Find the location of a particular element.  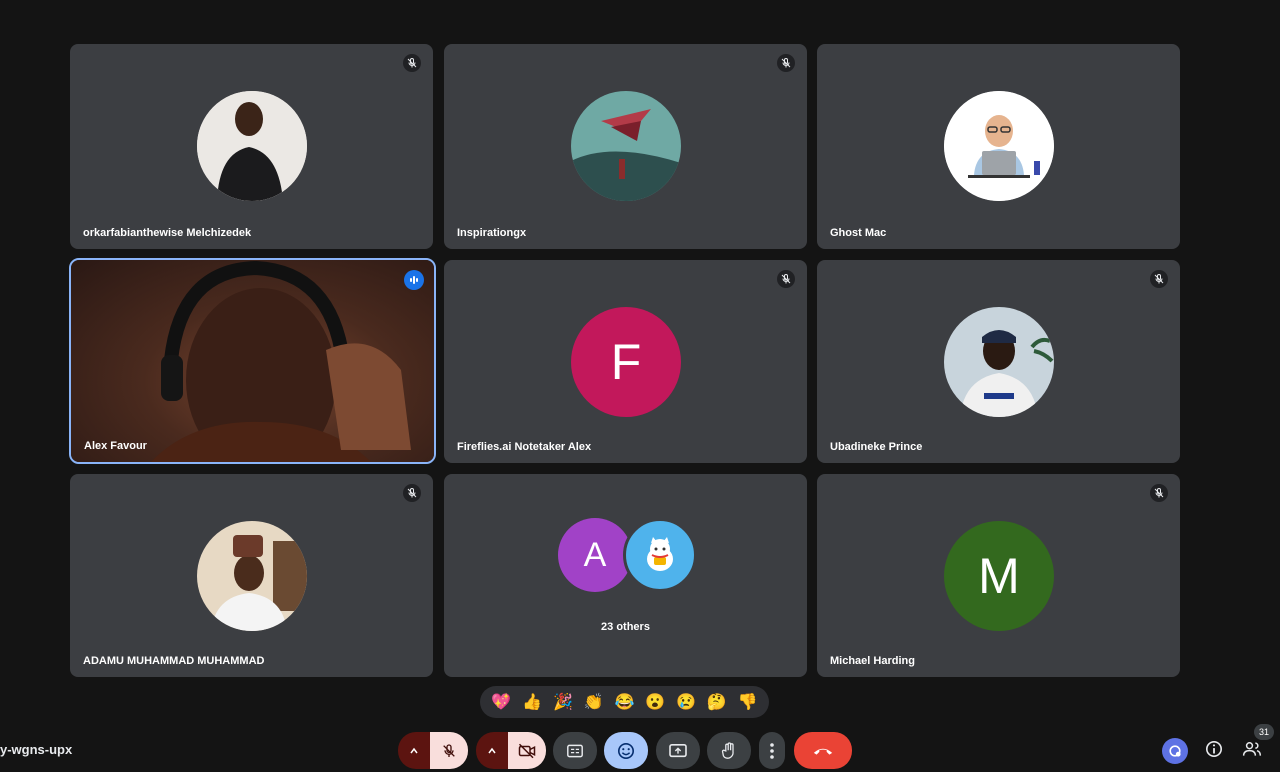

participants-count-badge: 31 is located at coordinates (1264, 732).